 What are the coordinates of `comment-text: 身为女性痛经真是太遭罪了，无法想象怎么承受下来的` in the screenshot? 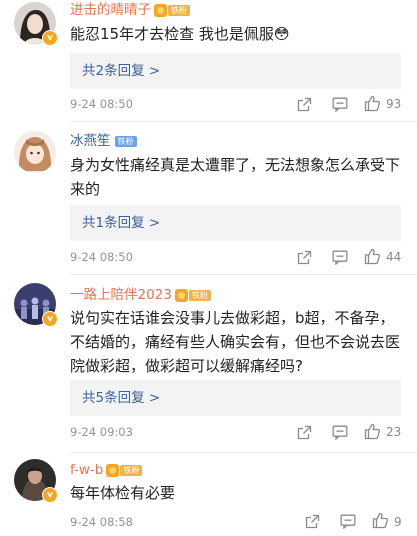 It's located at (235, 177).